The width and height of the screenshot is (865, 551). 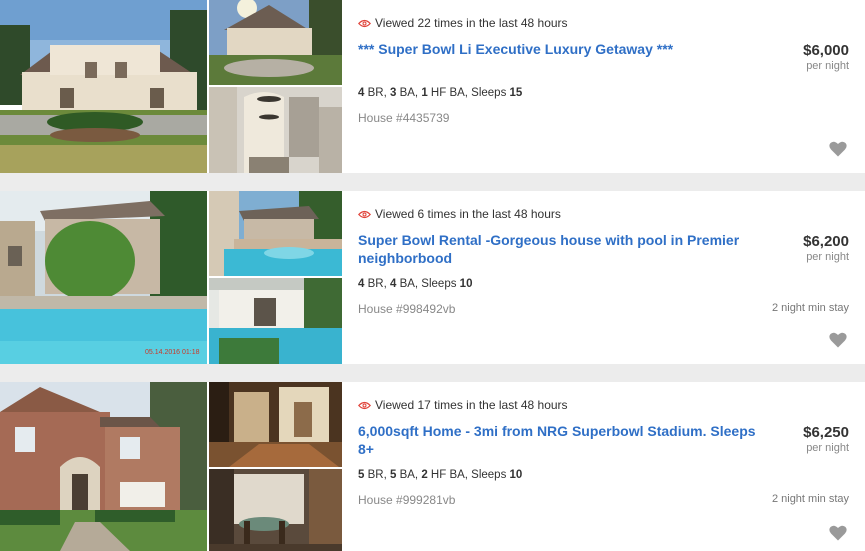 I want to click on views-text: Viewed 22 times in the last 48 hours, so click(x=471, y=23).